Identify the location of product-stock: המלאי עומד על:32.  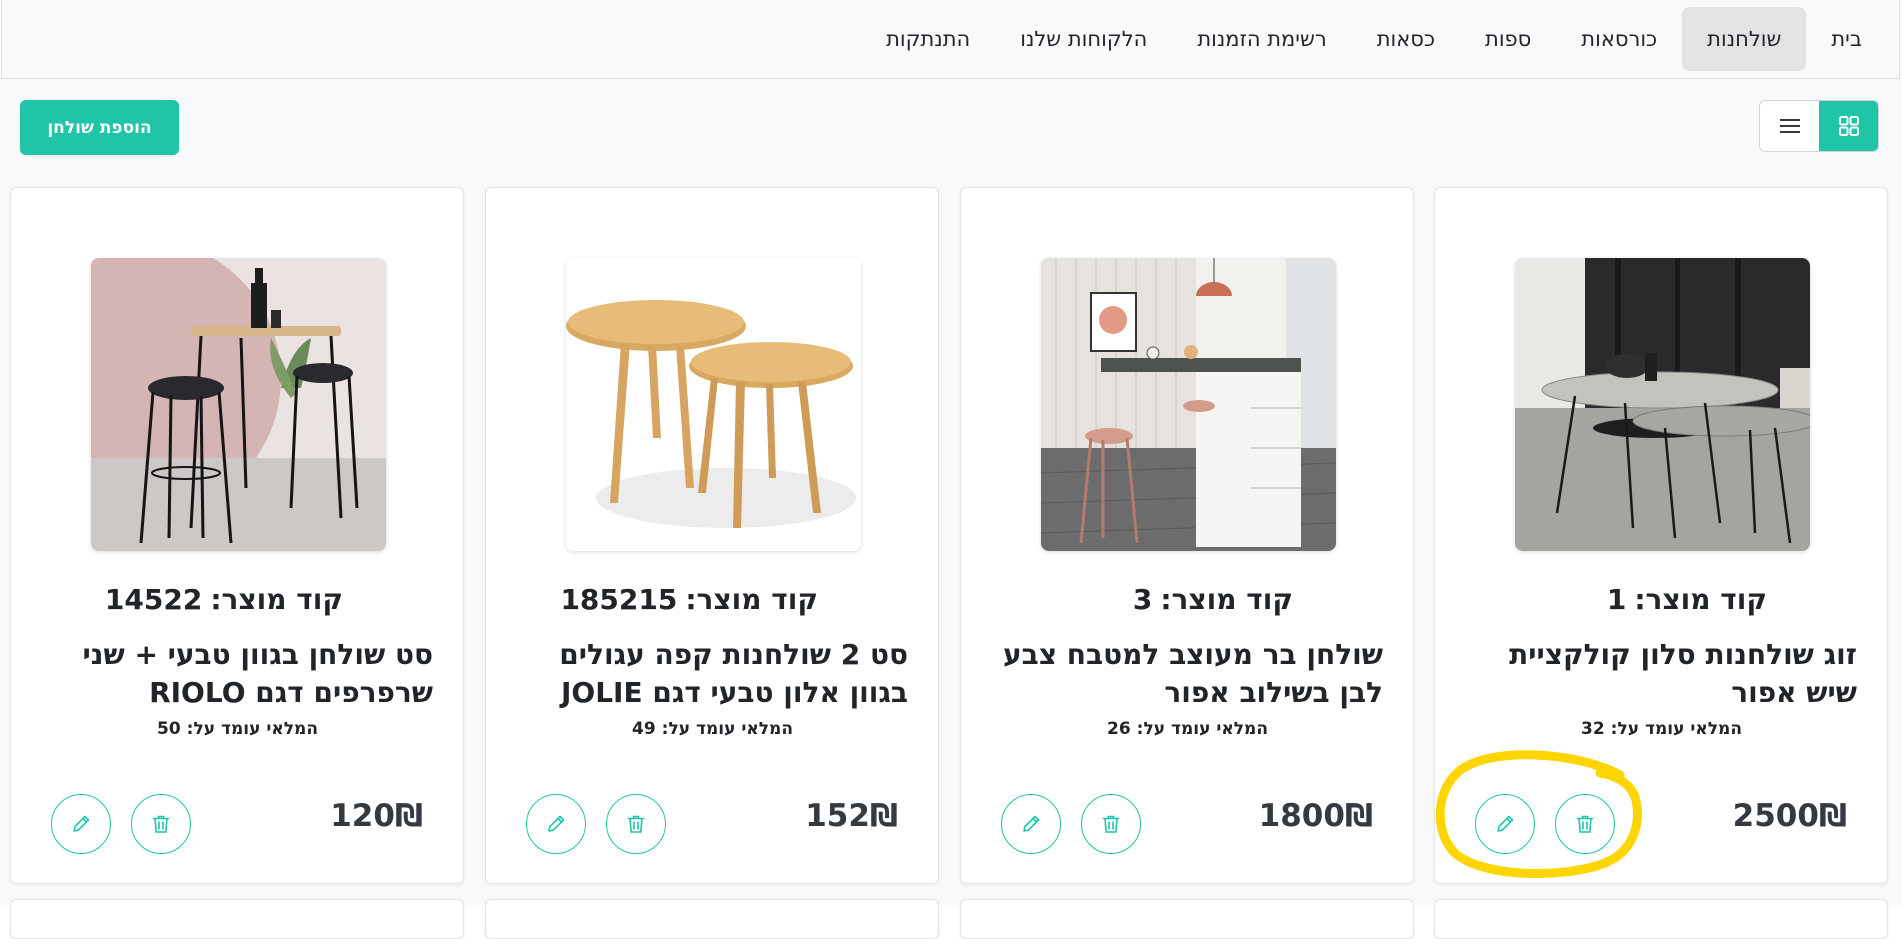
(1661, 729).